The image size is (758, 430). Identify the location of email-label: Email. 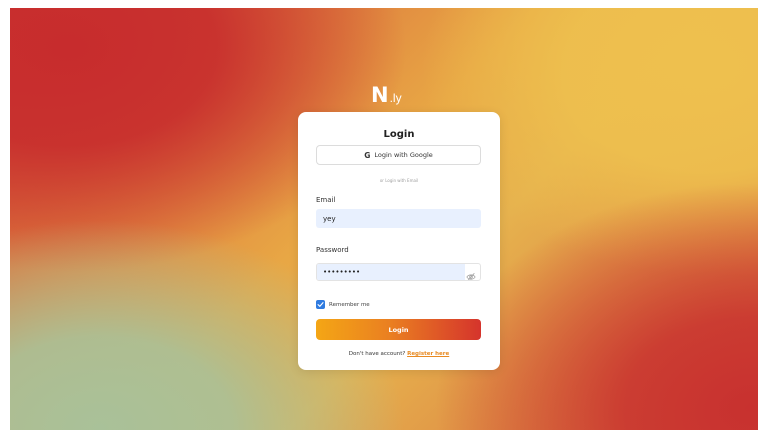
(326, 200).